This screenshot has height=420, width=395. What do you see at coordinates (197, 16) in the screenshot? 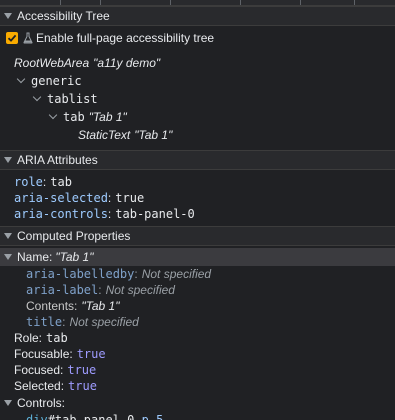
I see `accessibility-tree-header: Accessibility Tree` at bounding box center [197, 16].